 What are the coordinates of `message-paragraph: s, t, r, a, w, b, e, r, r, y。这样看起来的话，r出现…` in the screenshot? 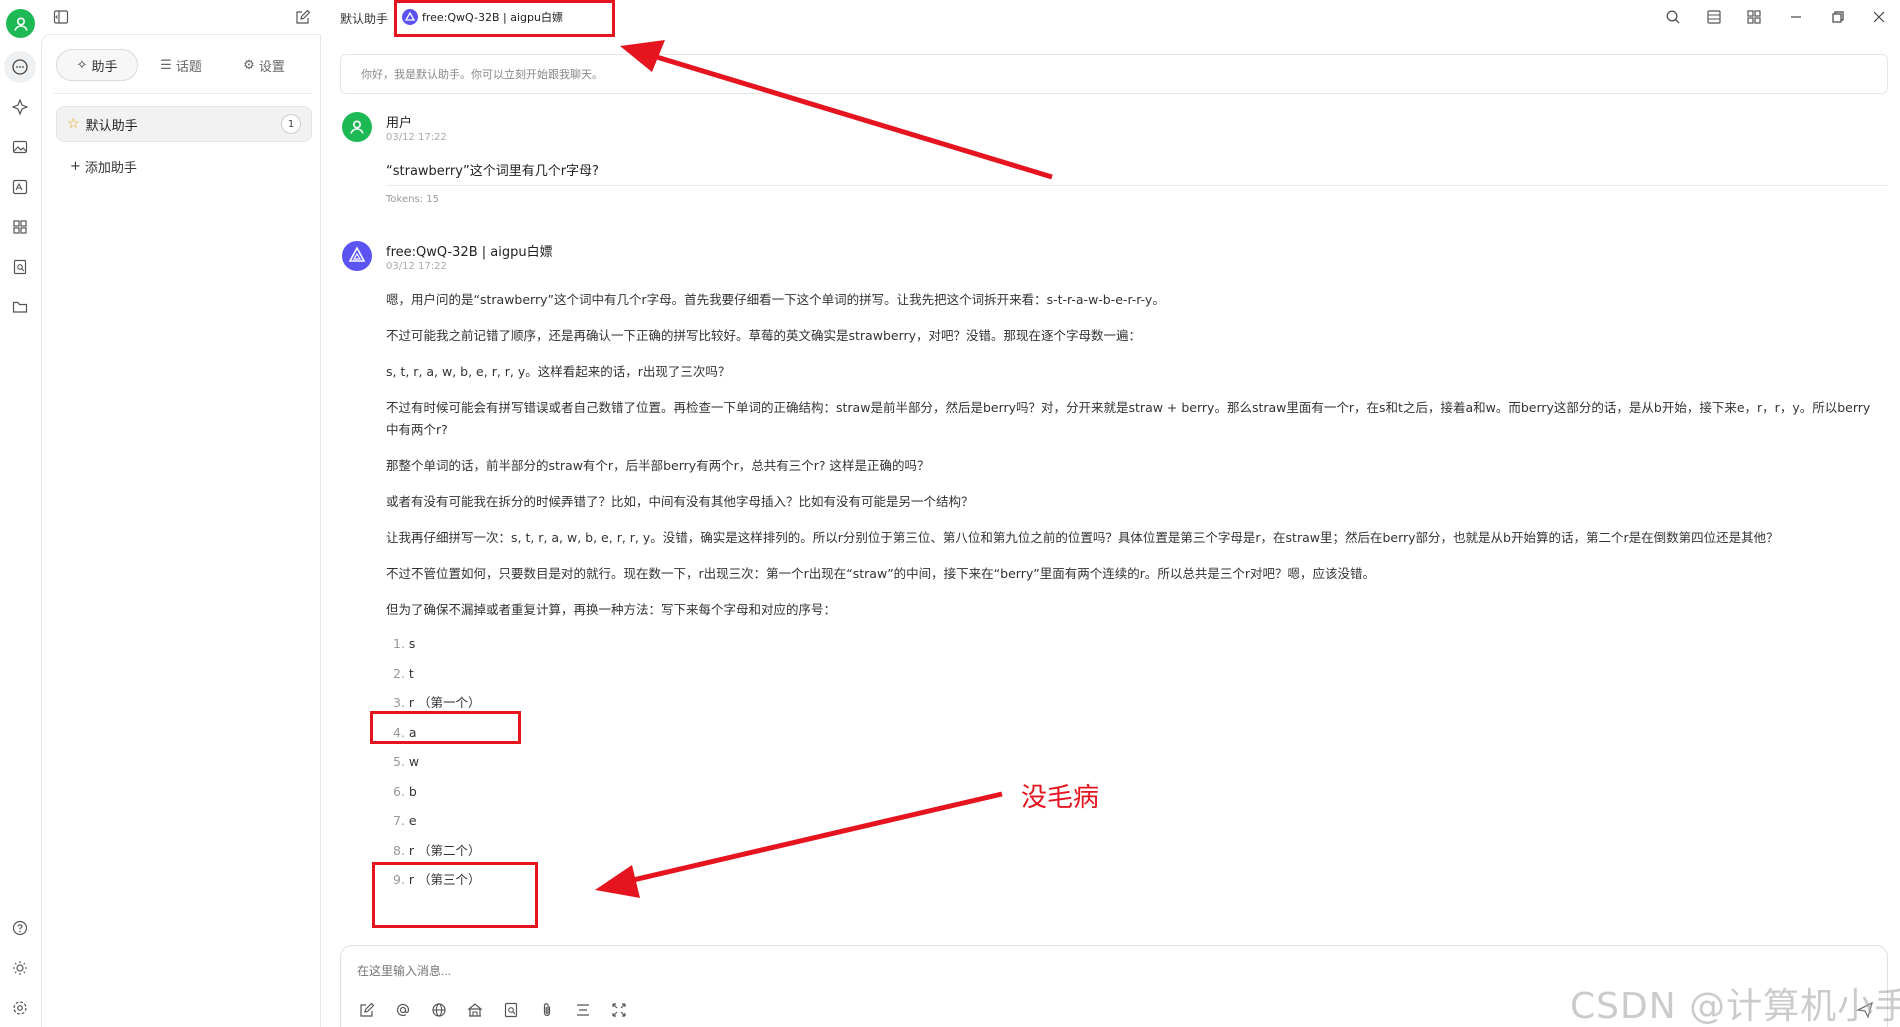 It's located at (558, 371).